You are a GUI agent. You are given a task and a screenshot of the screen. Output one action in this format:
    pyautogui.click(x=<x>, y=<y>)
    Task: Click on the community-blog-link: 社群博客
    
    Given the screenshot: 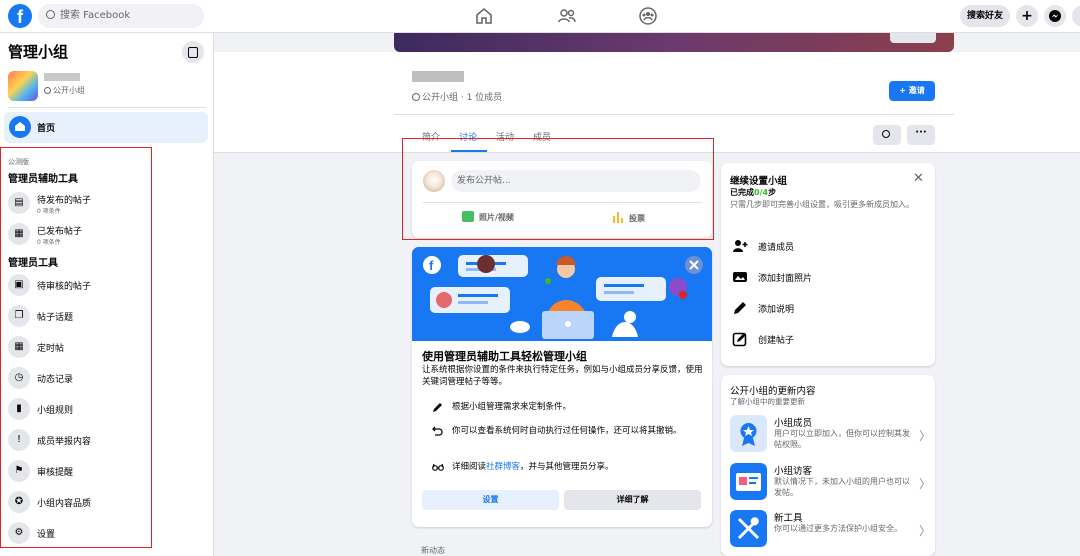 What is the action you would take?
    pyautogui.click(x=503, y=467)
    